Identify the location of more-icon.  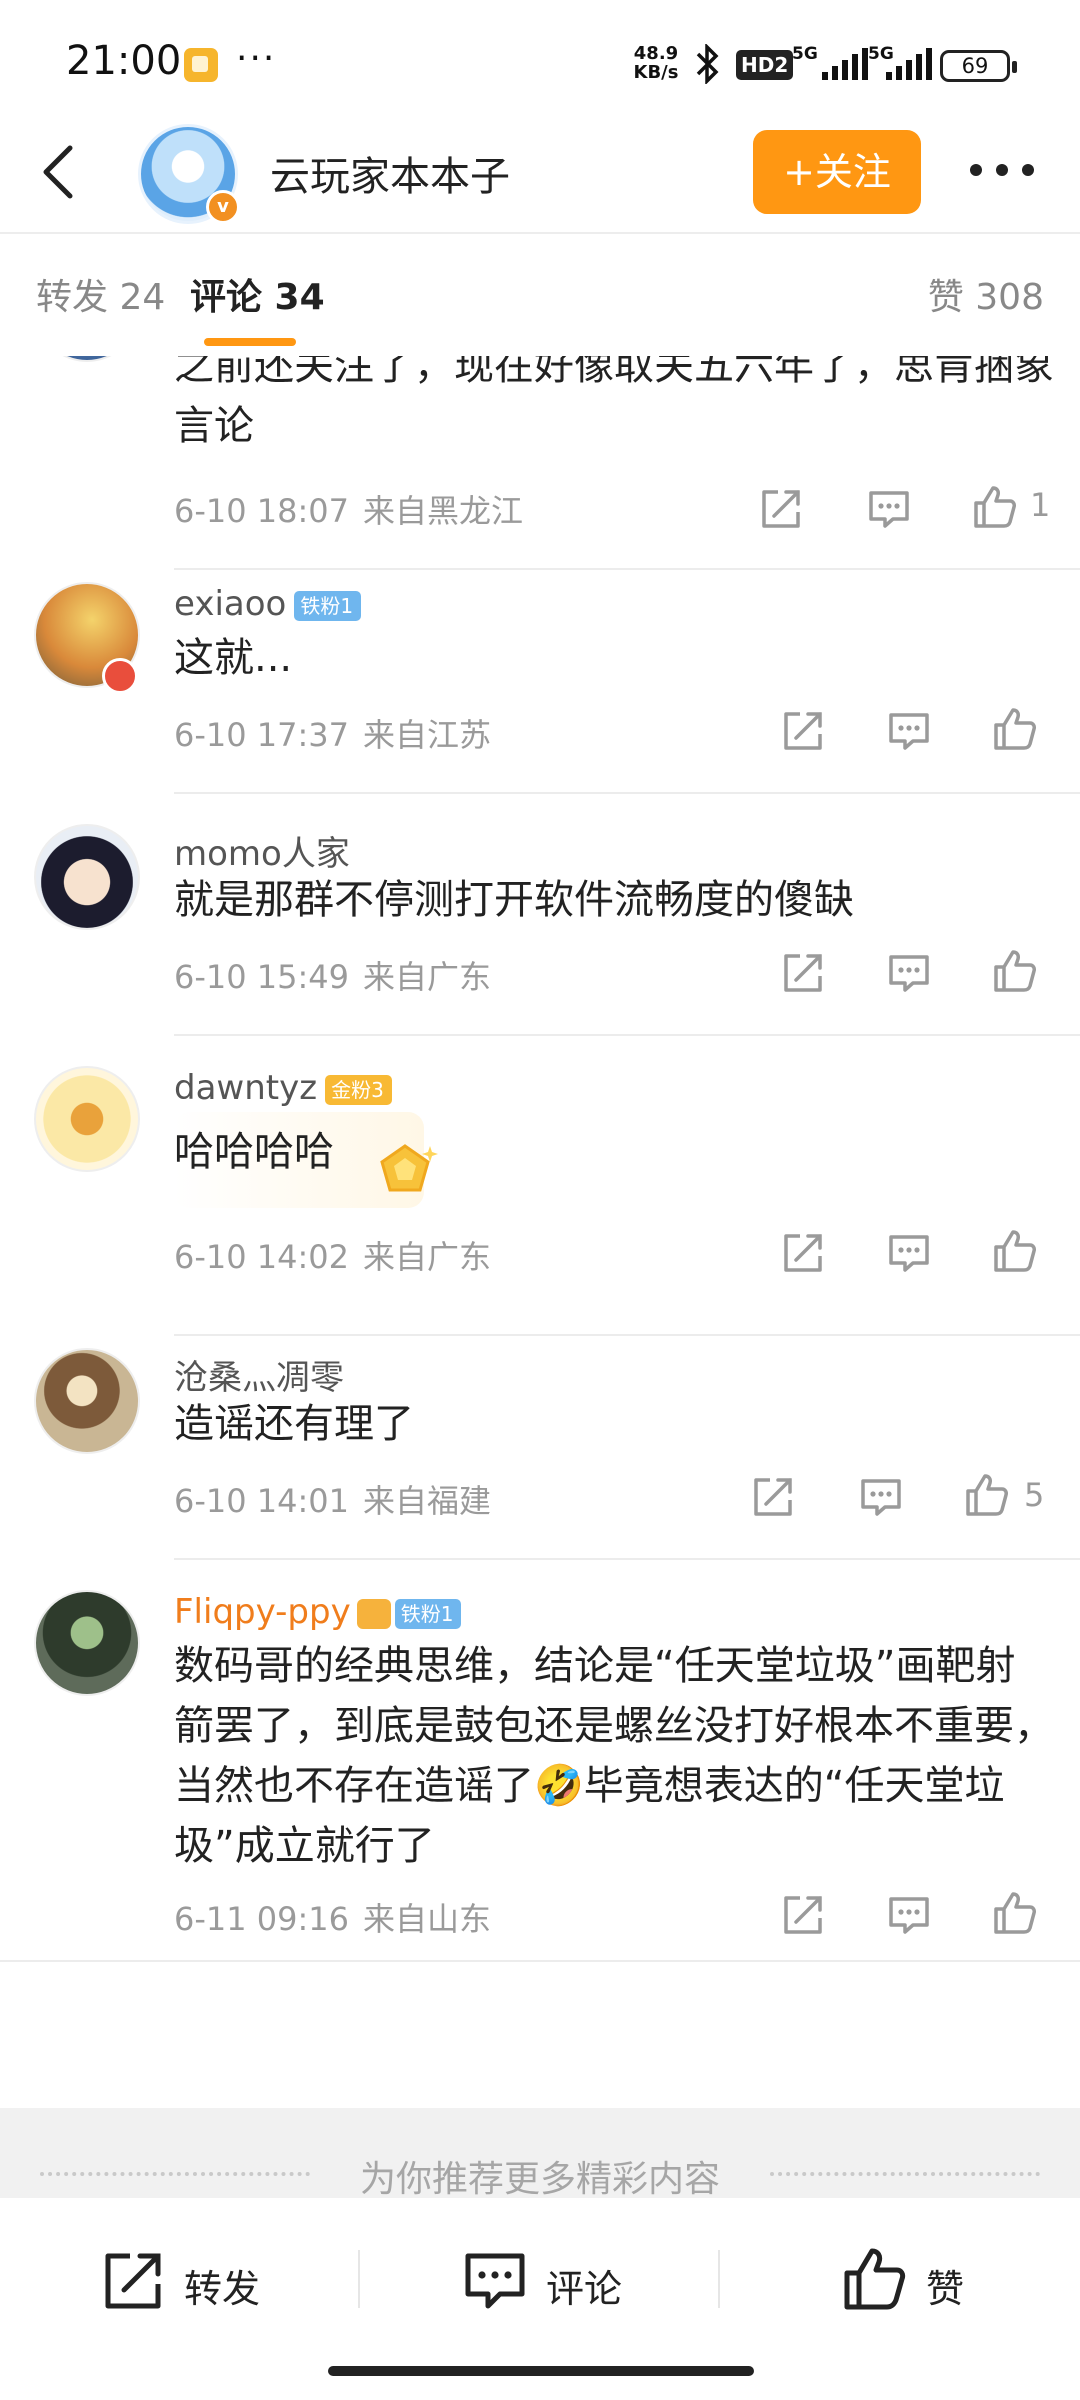
(1002, 170).